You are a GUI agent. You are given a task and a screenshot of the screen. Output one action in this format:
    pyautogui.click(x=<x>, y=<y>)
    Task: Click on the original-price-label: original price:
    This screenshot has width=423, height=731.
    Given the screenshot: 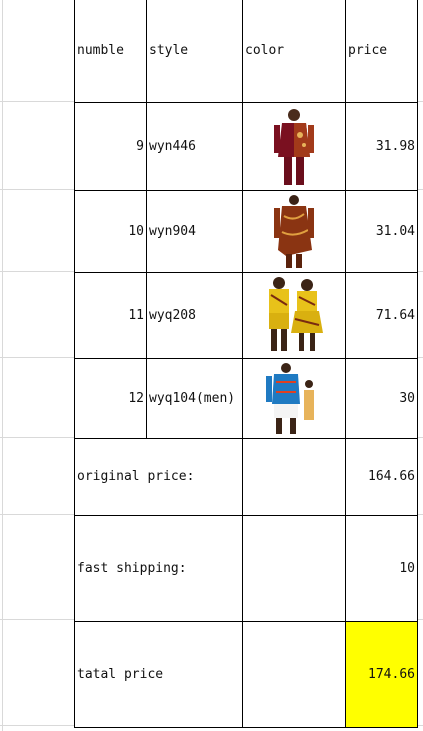 What is the action you would take?
    pyautogui.click(x=158, y=476)
    